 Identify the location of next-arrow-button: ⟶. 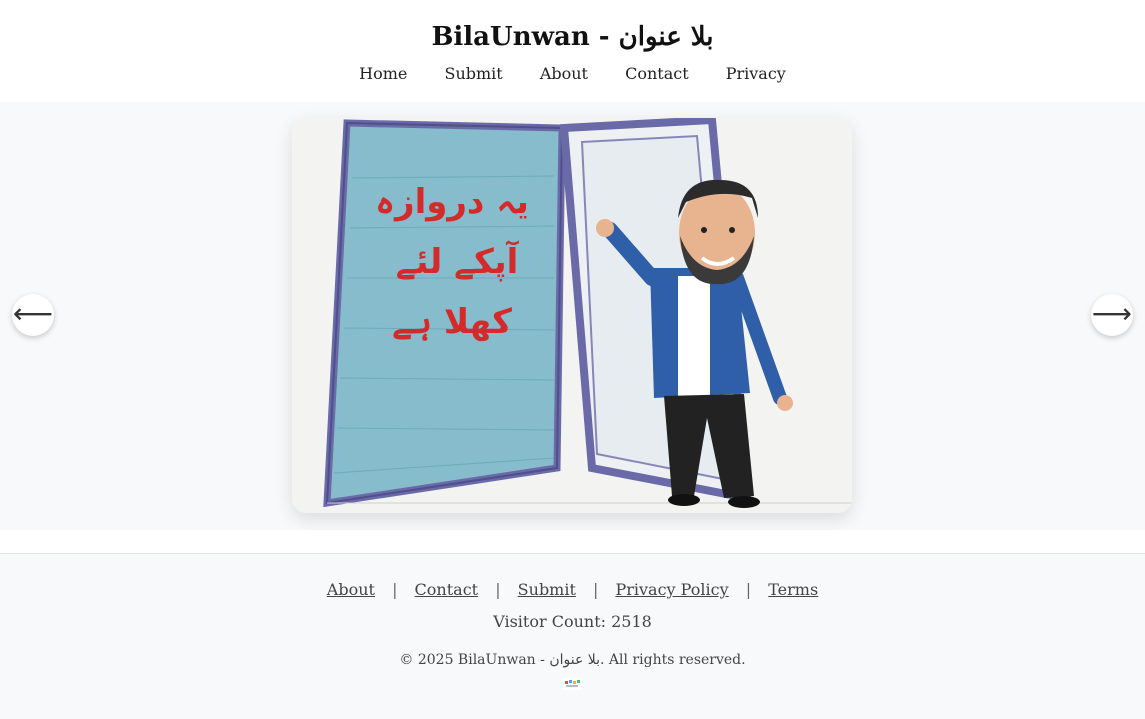
(1112, 315).